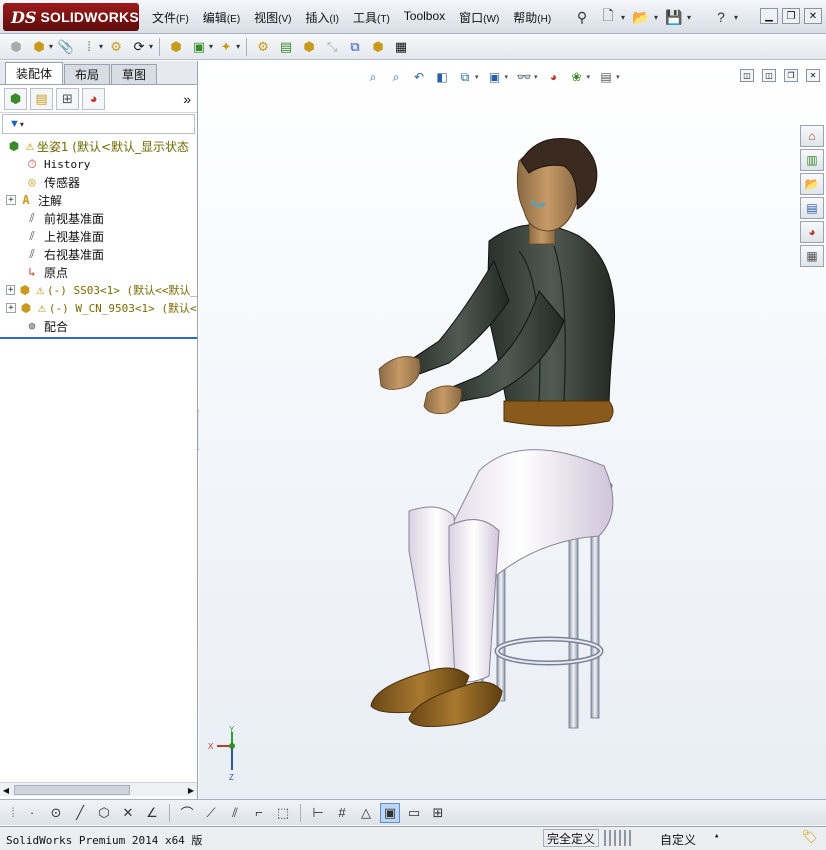 Image resolution: width=826 pixels, height=850 pixels. I want to click on tree-item-history: ⏱ History, so click(98, 164).